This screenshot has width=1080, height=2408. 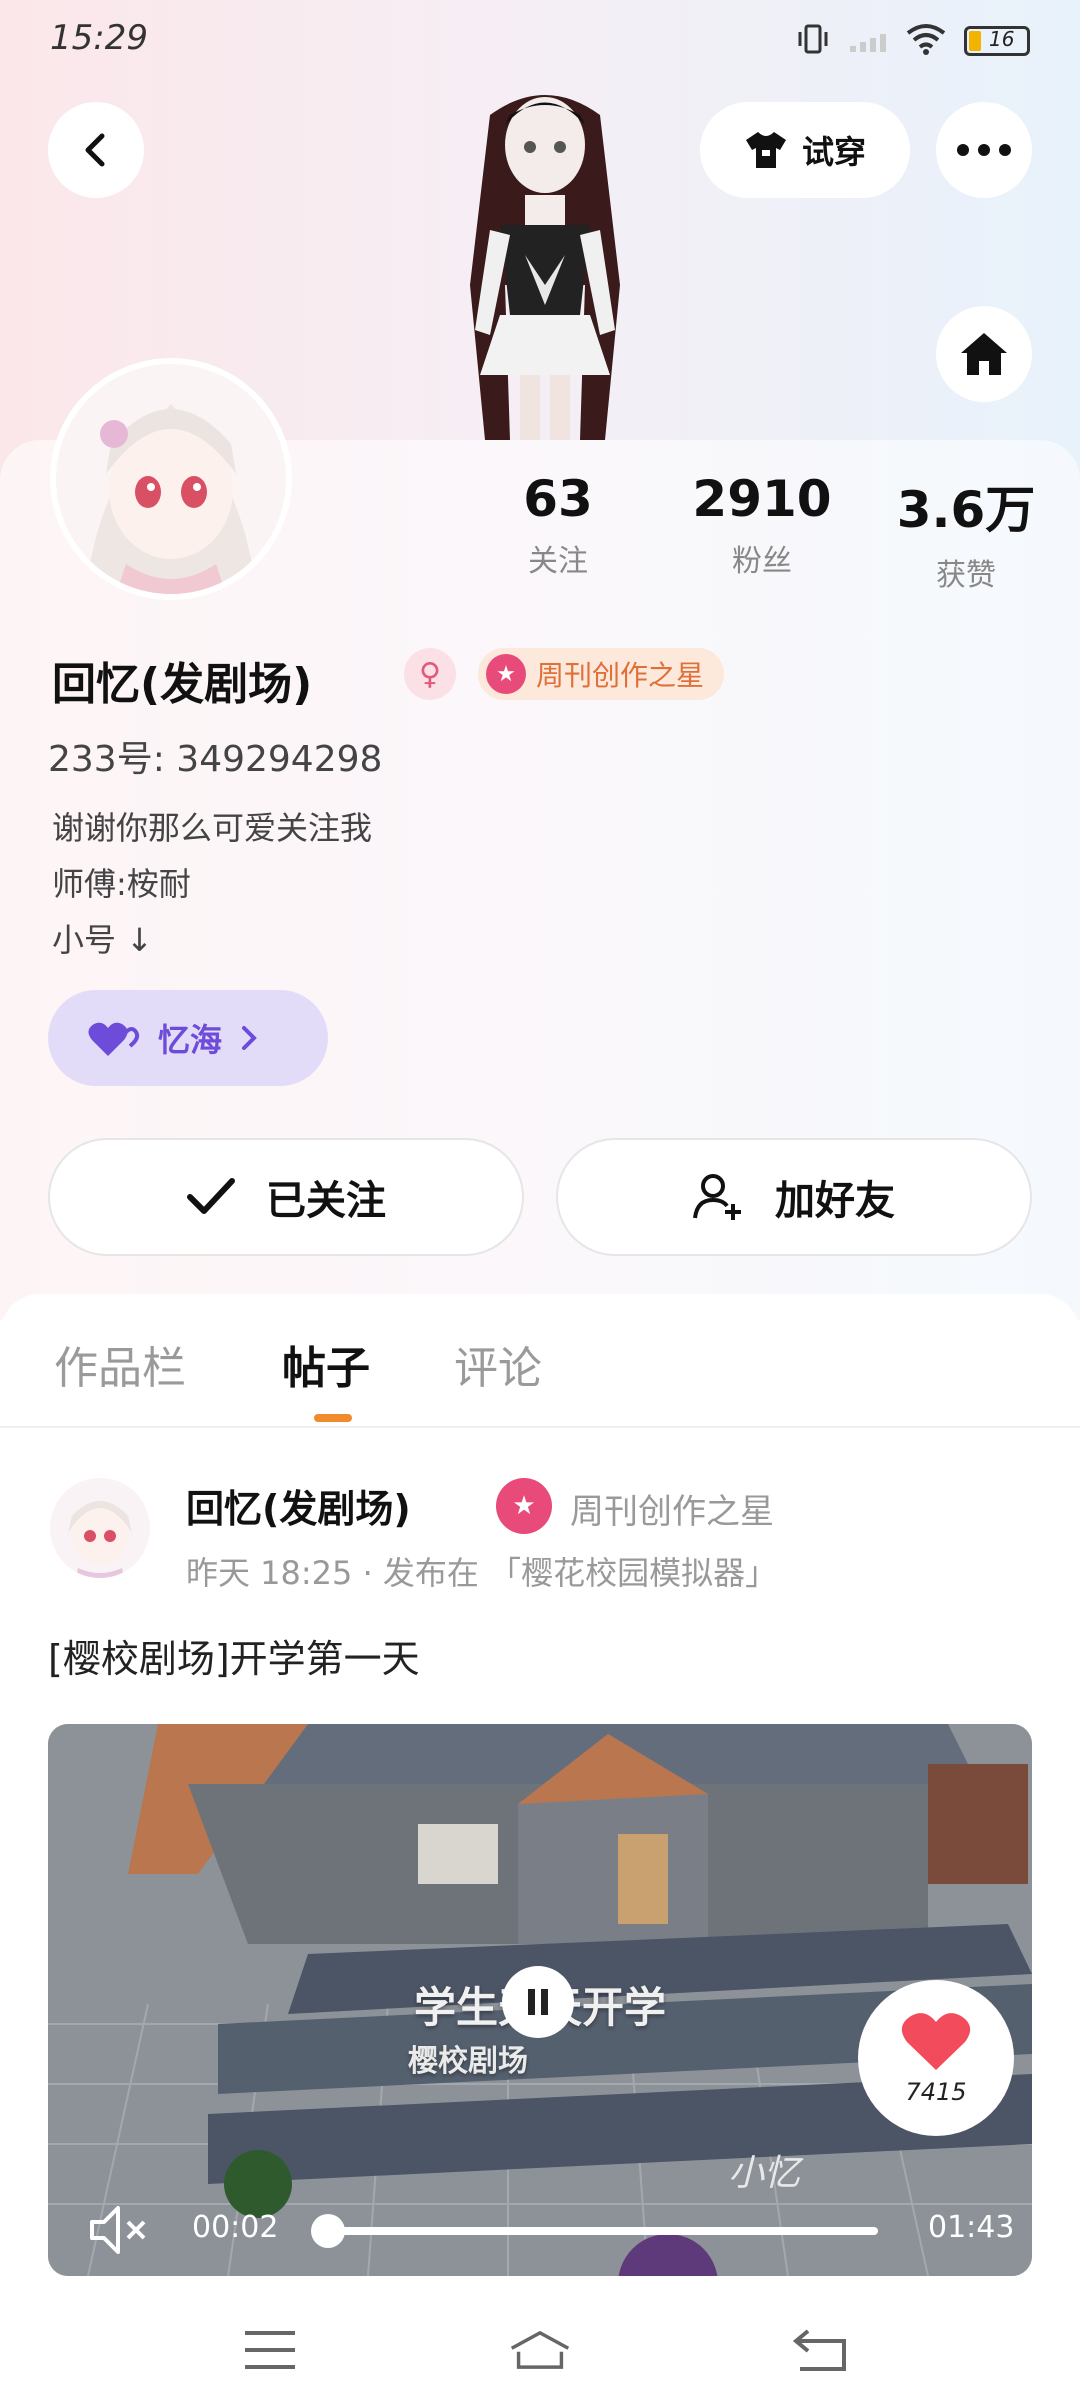 I want to click on try-on-button: 试穿, so click(x=805, y=150).